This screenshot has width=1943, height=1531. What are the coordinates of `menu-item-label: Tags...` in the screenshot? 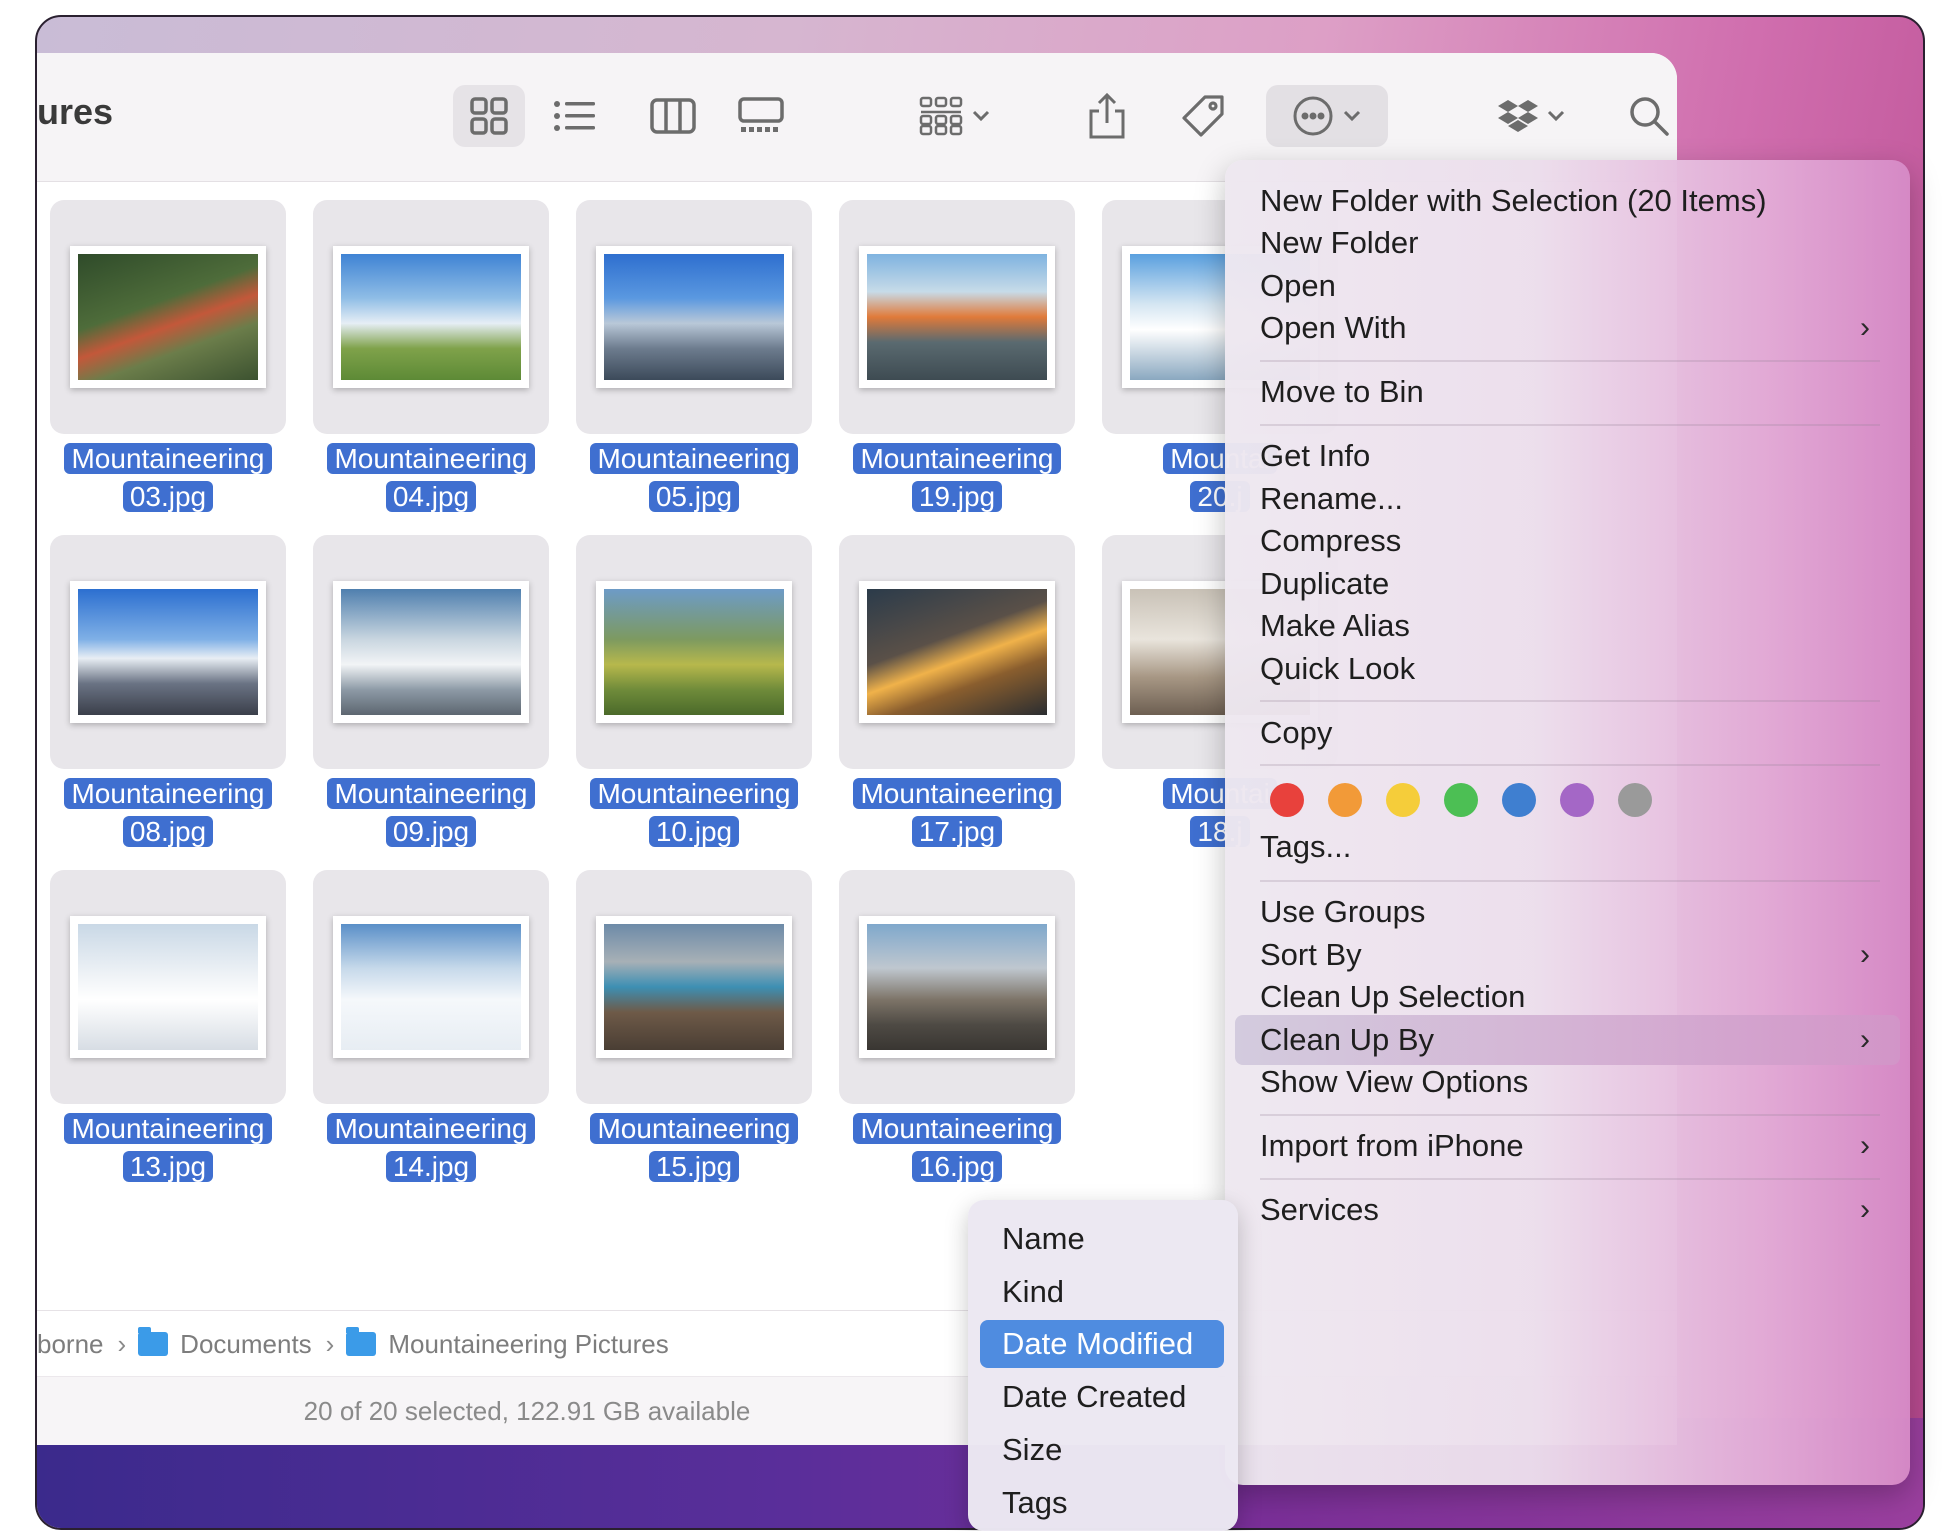 It's located at (1306, 846).